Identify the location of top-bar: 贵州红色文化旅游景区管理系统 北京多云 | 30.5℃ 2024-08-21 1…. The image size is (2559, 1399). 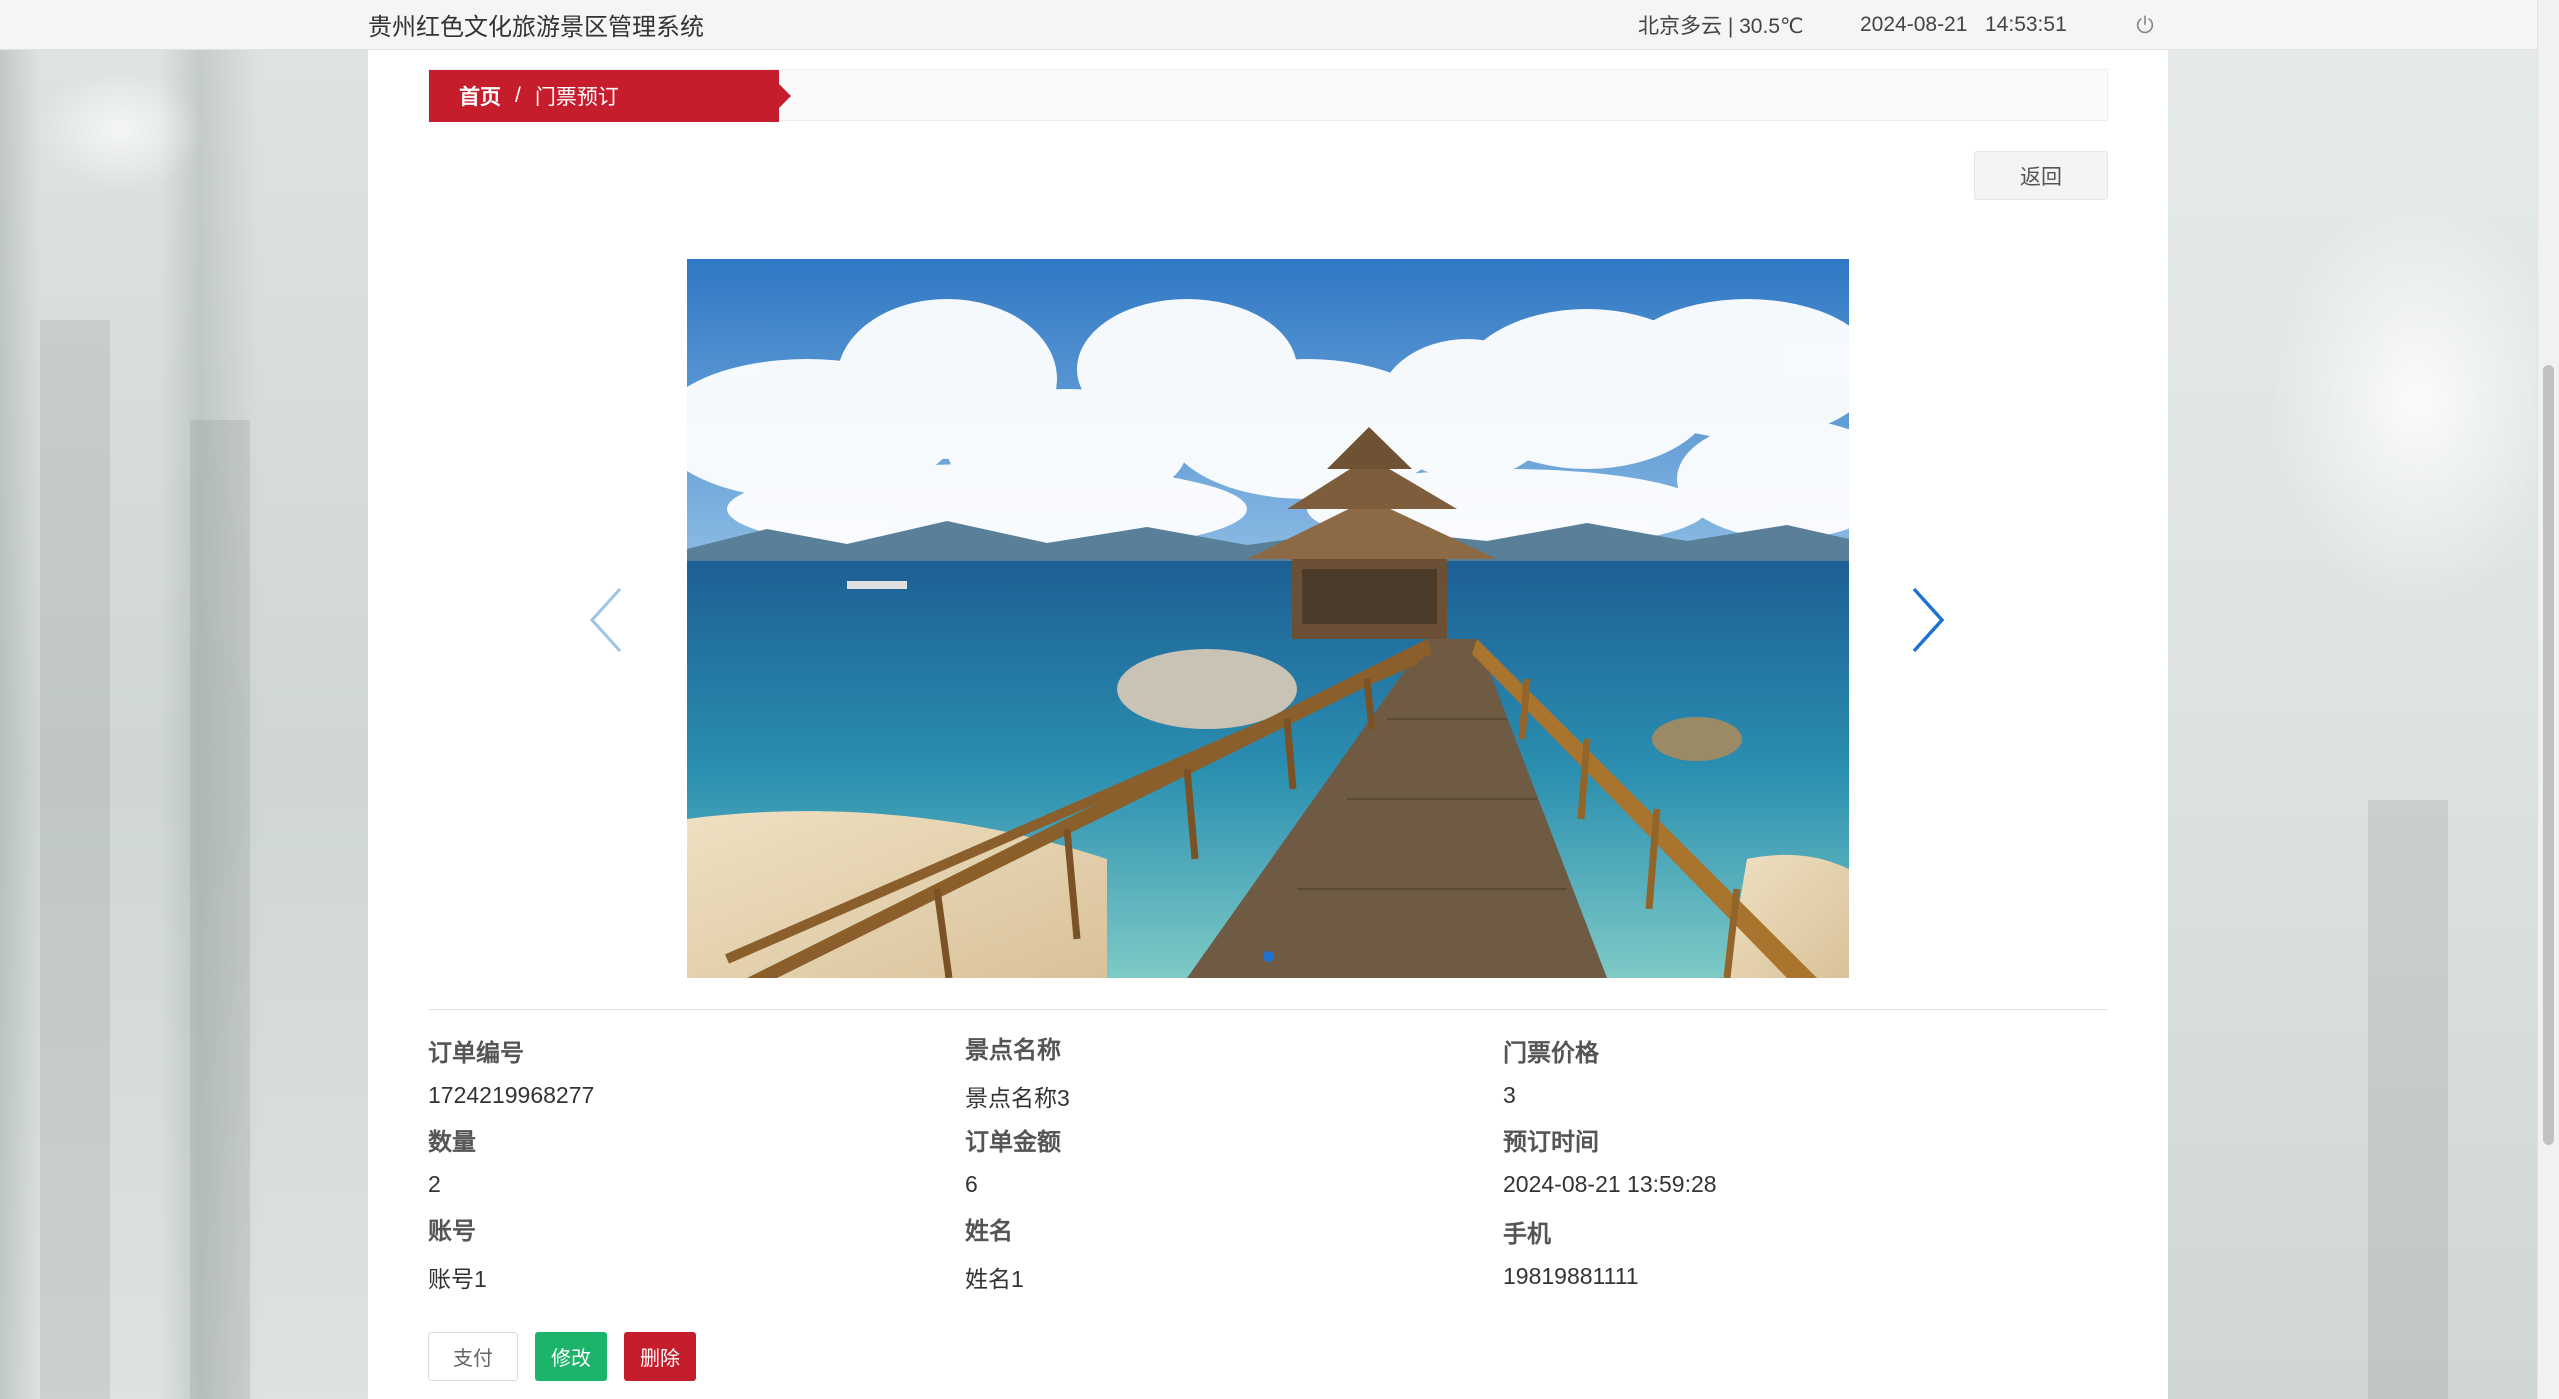
(1268, 25).